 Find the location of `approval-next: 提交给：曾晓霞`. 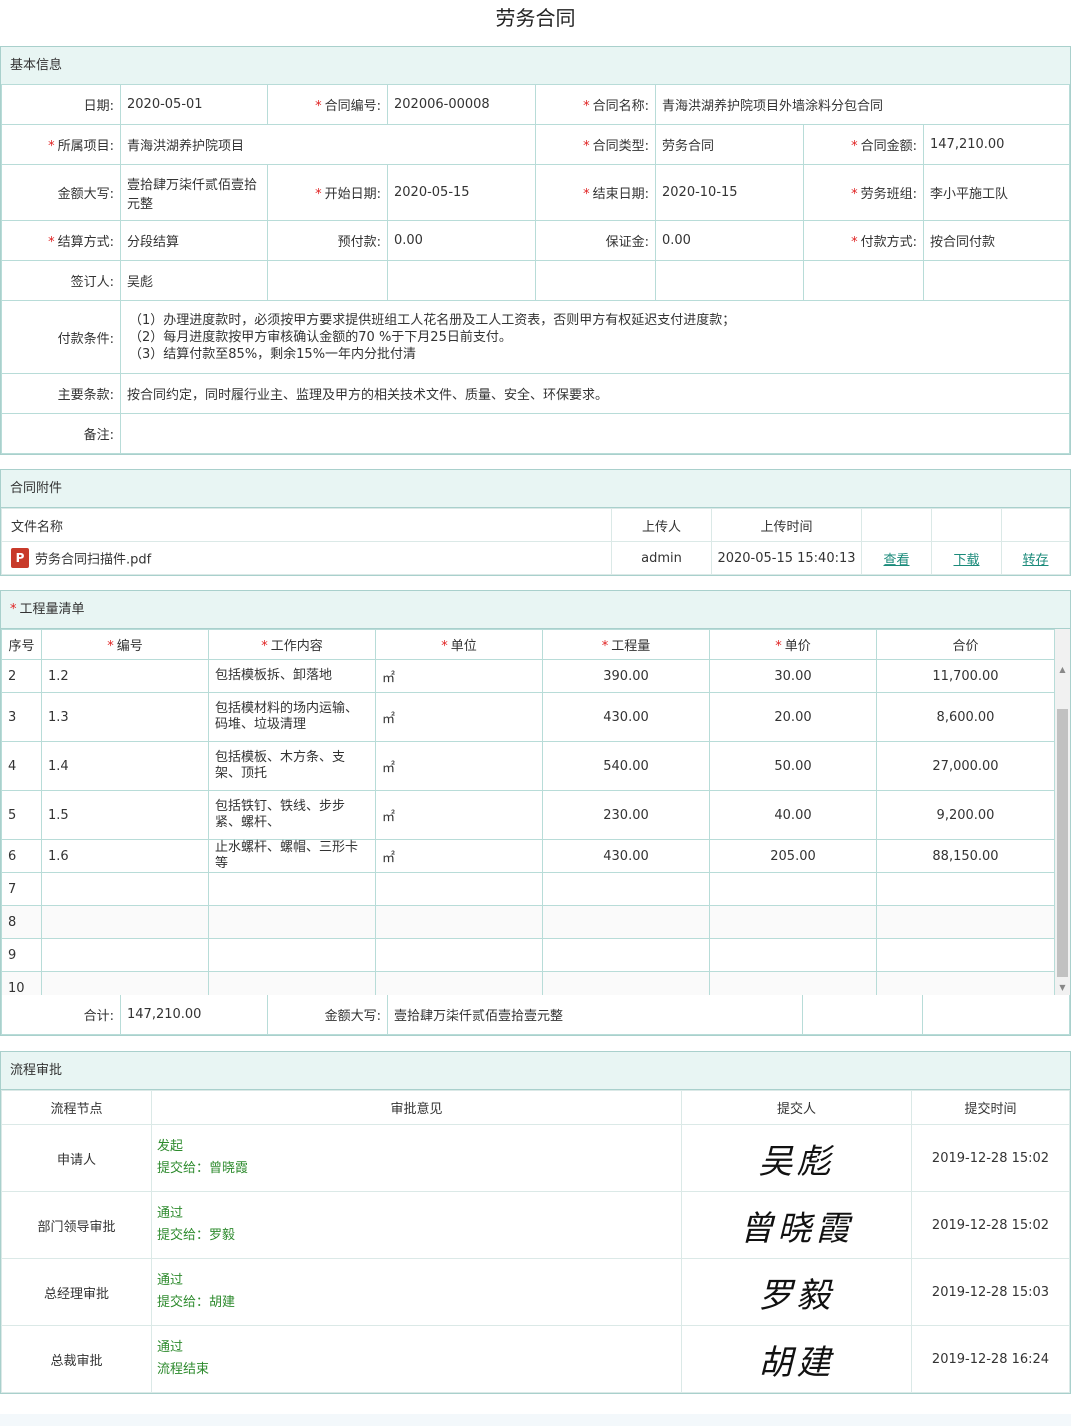

approval-next: 提交给：曾晓霞 is located at coordinates (203, 1168).